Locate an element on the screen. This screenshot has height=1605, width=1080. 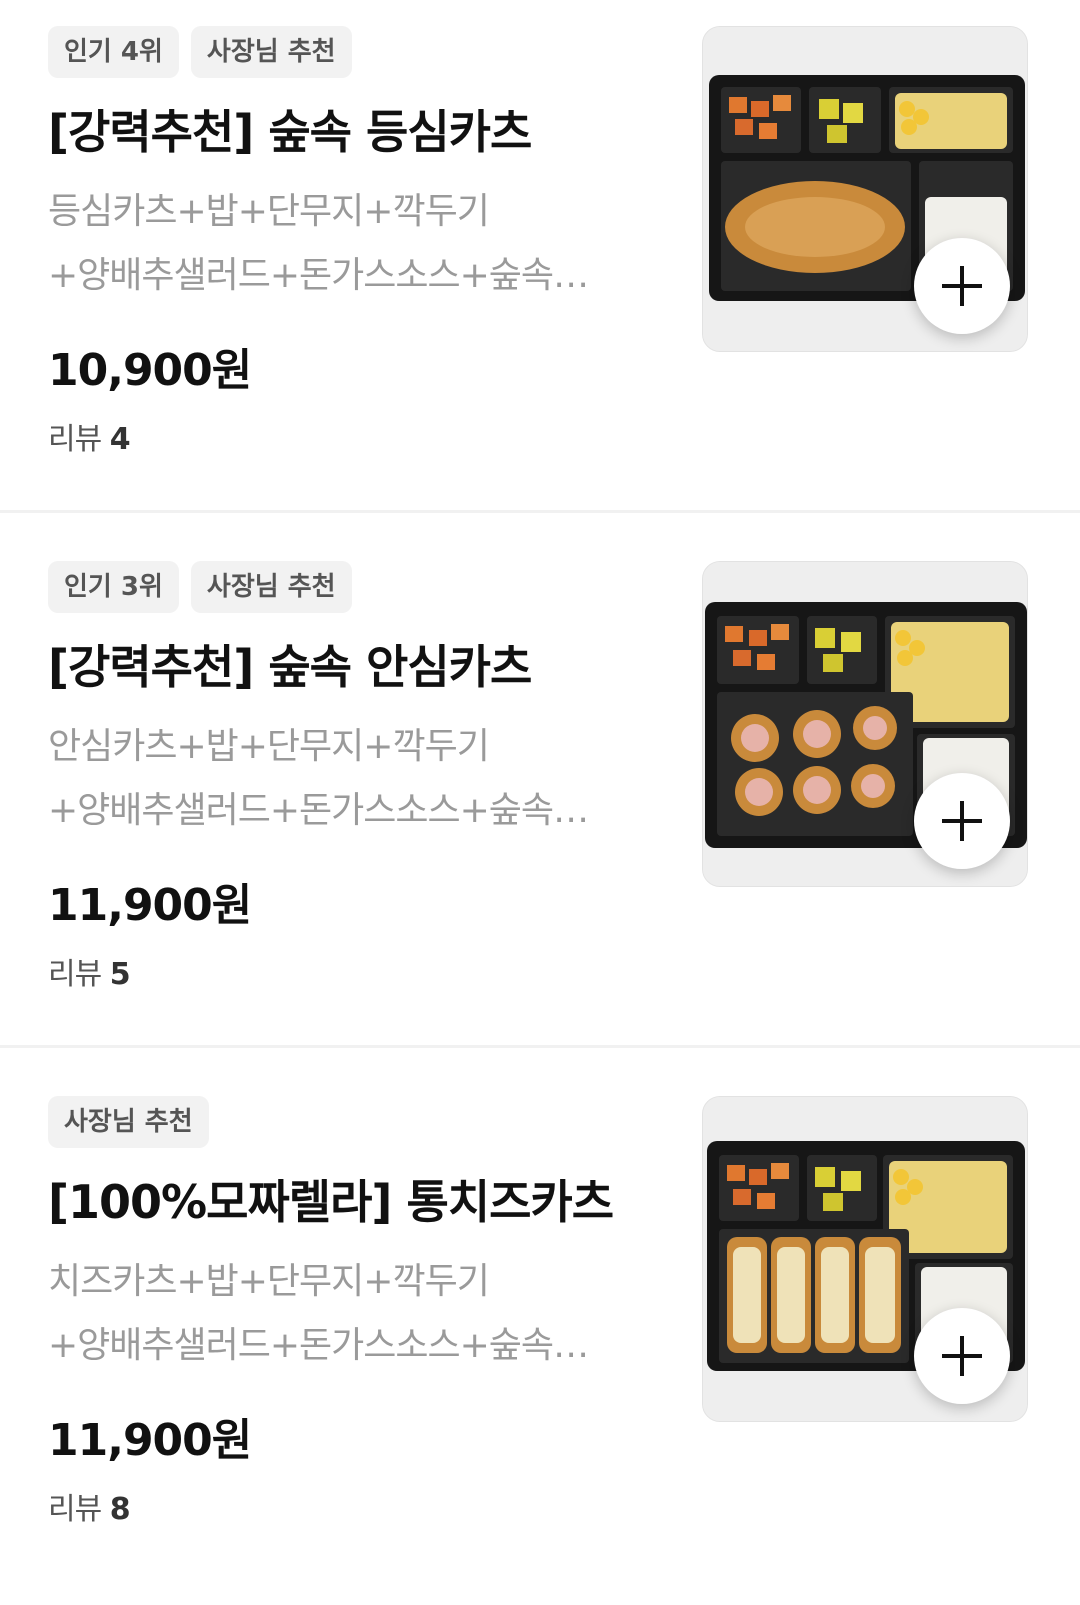
review-count: 8 is located at coordinates (120, 1509).